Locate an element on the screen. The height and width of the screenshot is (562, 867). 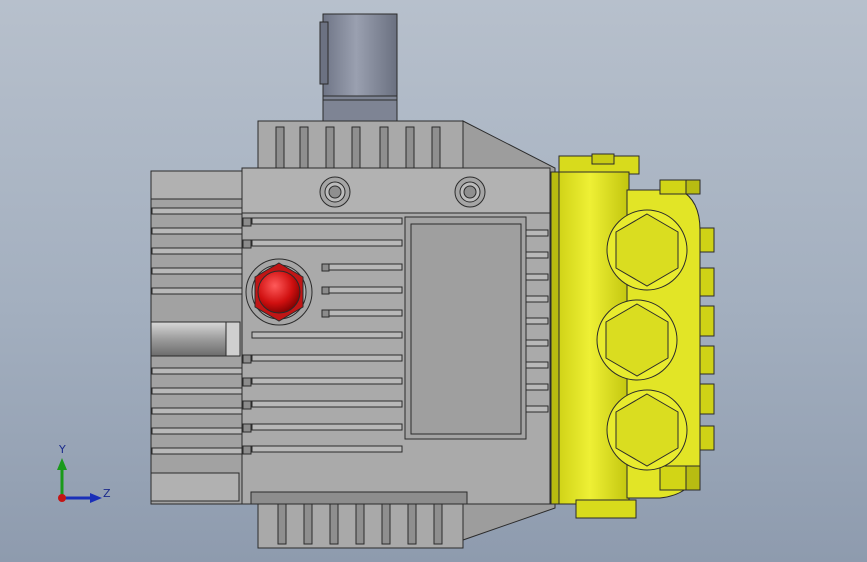
orientation-triad: Y Z is located at coordinates (84, 473).